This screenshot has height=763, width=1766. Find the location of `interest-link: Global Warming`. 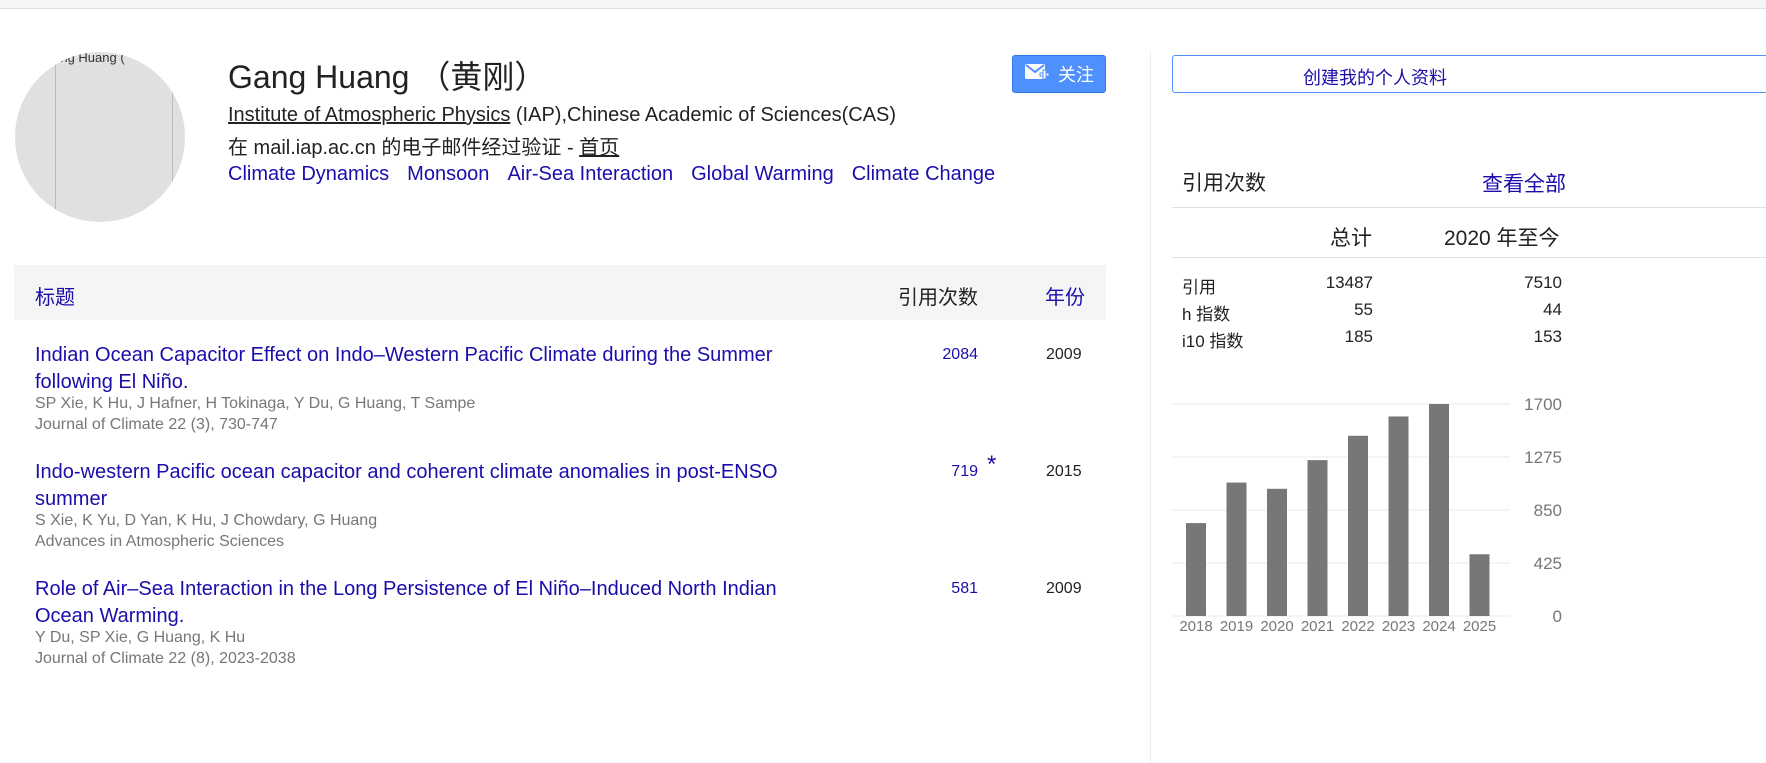

interest-link: Global Warming is located at coordinates (762, 174).